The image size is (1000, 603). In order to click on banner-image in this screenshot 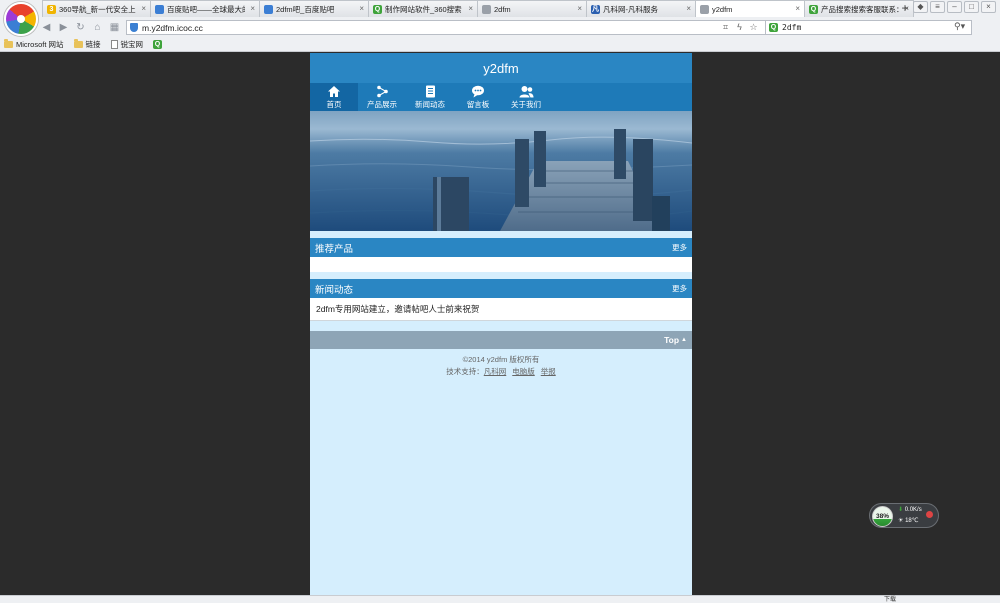, I will do `click(501, 171)`.